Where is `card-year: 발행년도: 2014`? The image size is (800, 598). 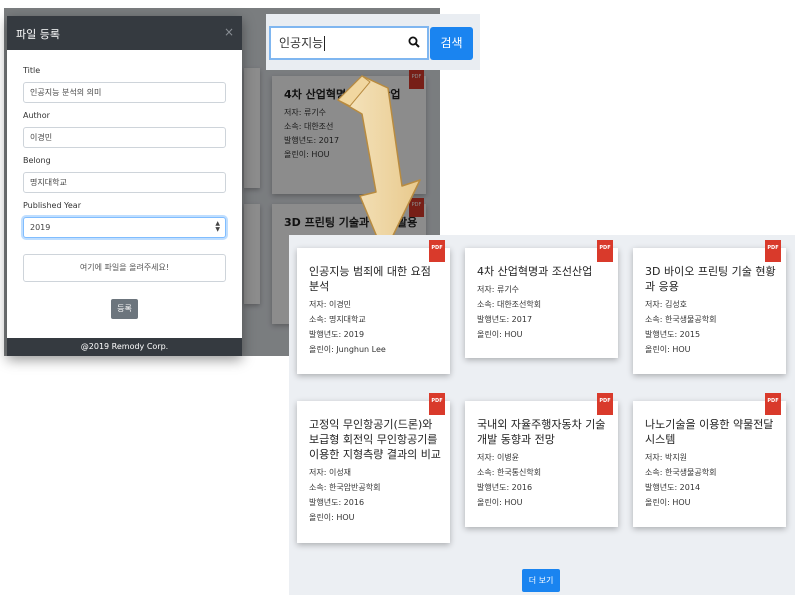 card-year: 발행년도: 2014 is located at coordinates (673, 487).